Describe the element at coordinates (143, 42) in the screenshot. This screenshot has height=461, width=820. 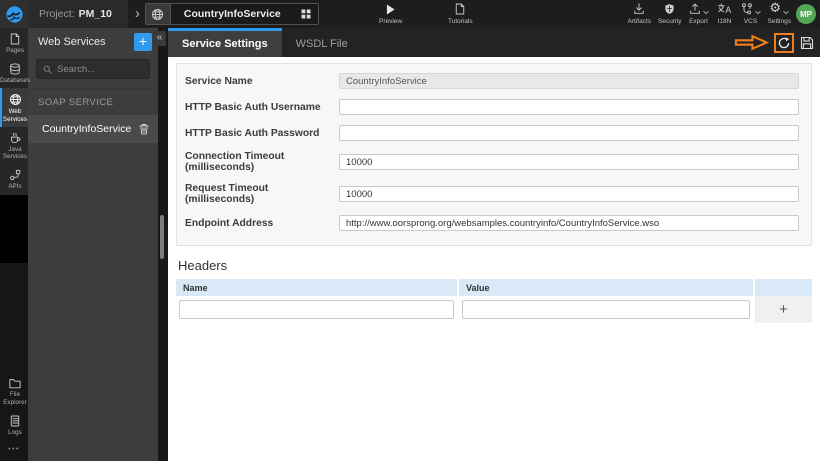
I see `add-service-button: +` at that location.